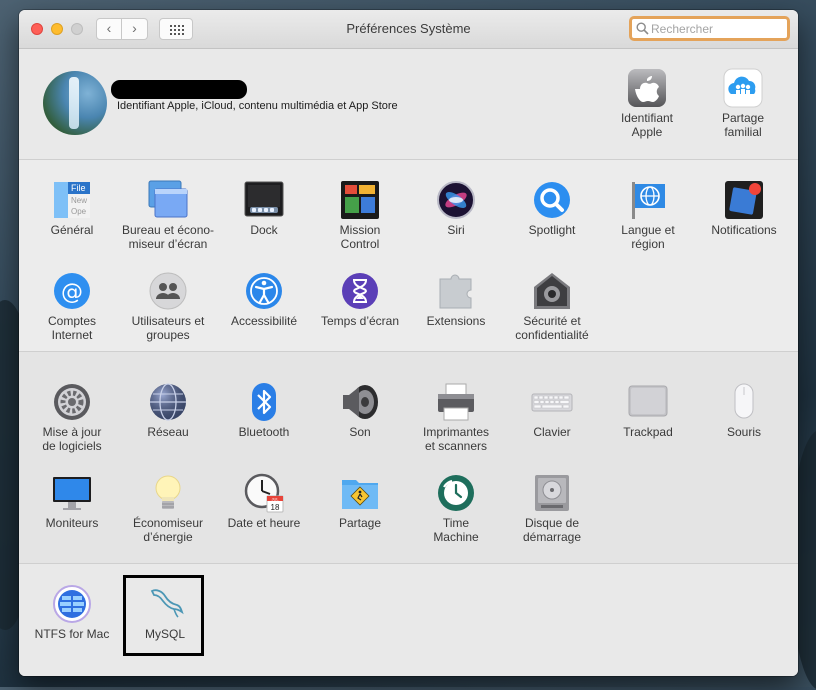  Describe the element at coordinates (456, 321) in the screenshot. I see `pane-label: Extensions` at that location.